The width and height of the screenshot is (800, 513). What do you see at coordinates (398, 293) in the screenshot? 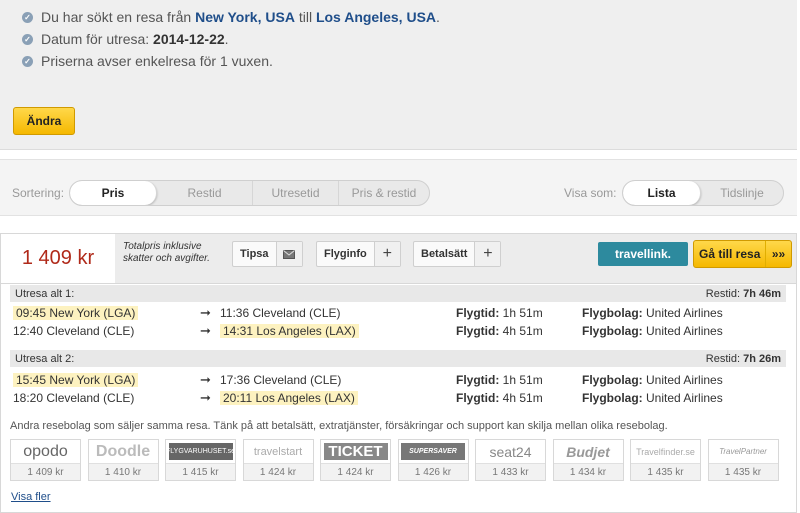
I see `option-header: Utresa alt 1: Restid: 7h 46m` at bounding box center [398, 293].